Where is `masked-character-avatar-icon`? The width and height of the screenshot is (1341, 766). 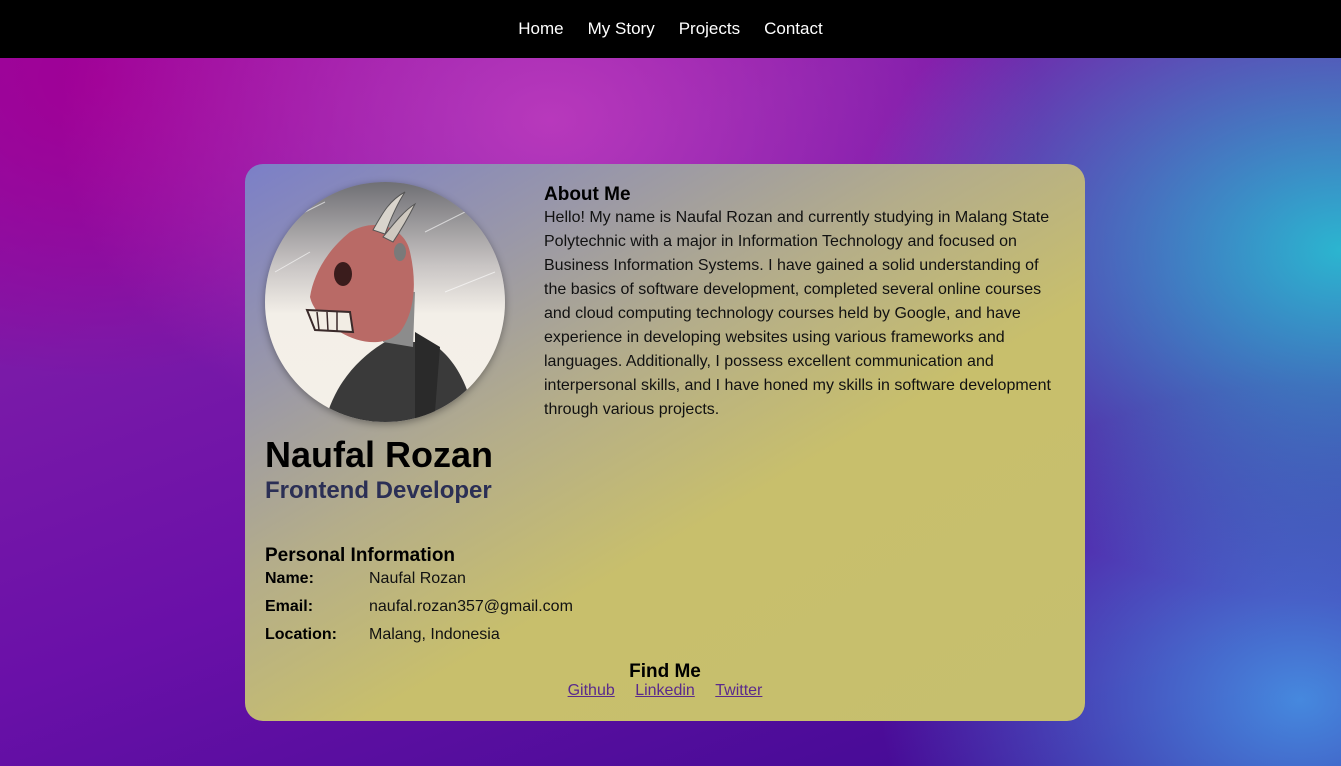
masked-character-avatar-icon is located at coordinates (385, 302).